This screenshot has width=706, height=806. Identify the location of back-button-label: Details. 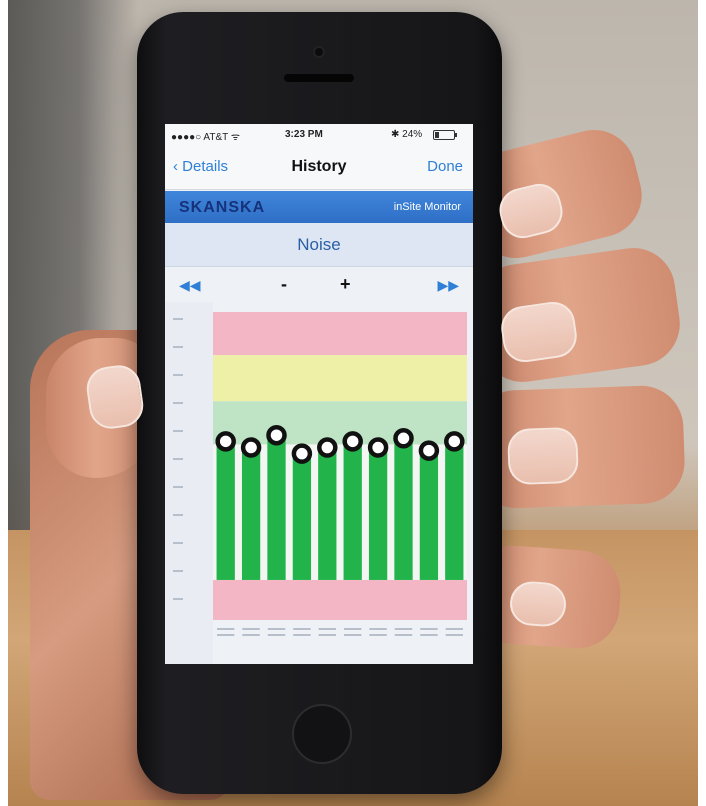
(205, 166).